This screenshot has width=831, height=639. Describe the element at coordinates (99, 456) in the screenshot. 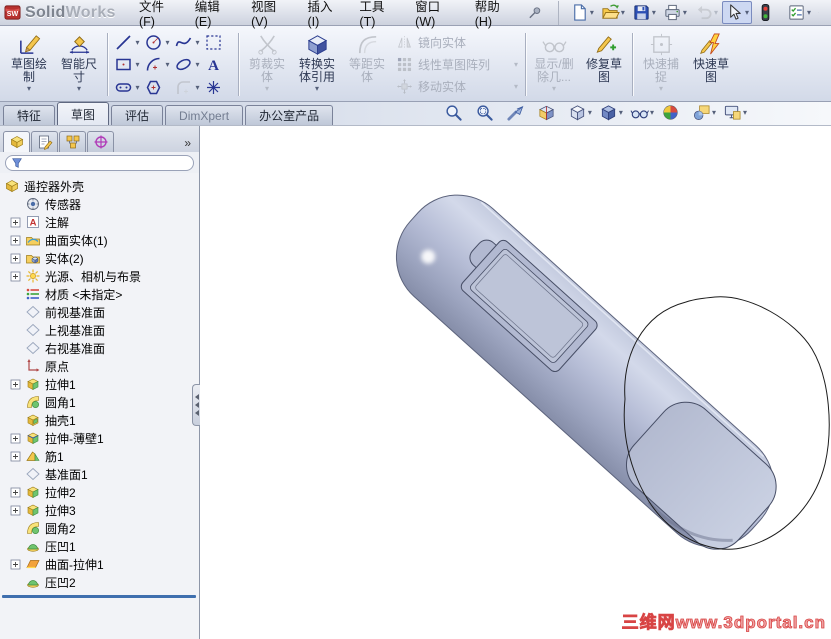

I see `tree-item: 筋1` at that location.